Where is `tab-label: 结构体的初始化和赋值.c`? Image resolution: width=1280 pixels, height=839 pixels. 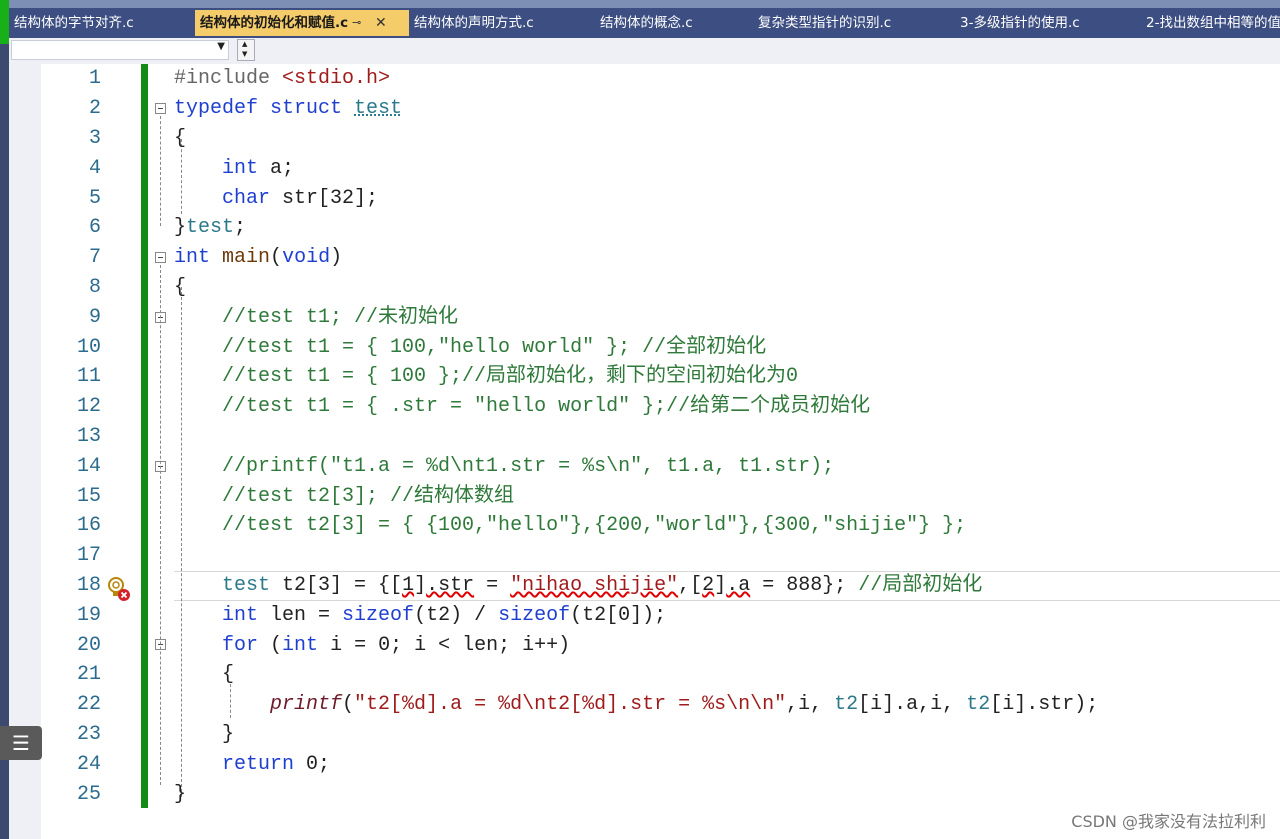
tab-label: 结构体的初始化和赋值.c is located at coordinates (274, 23).